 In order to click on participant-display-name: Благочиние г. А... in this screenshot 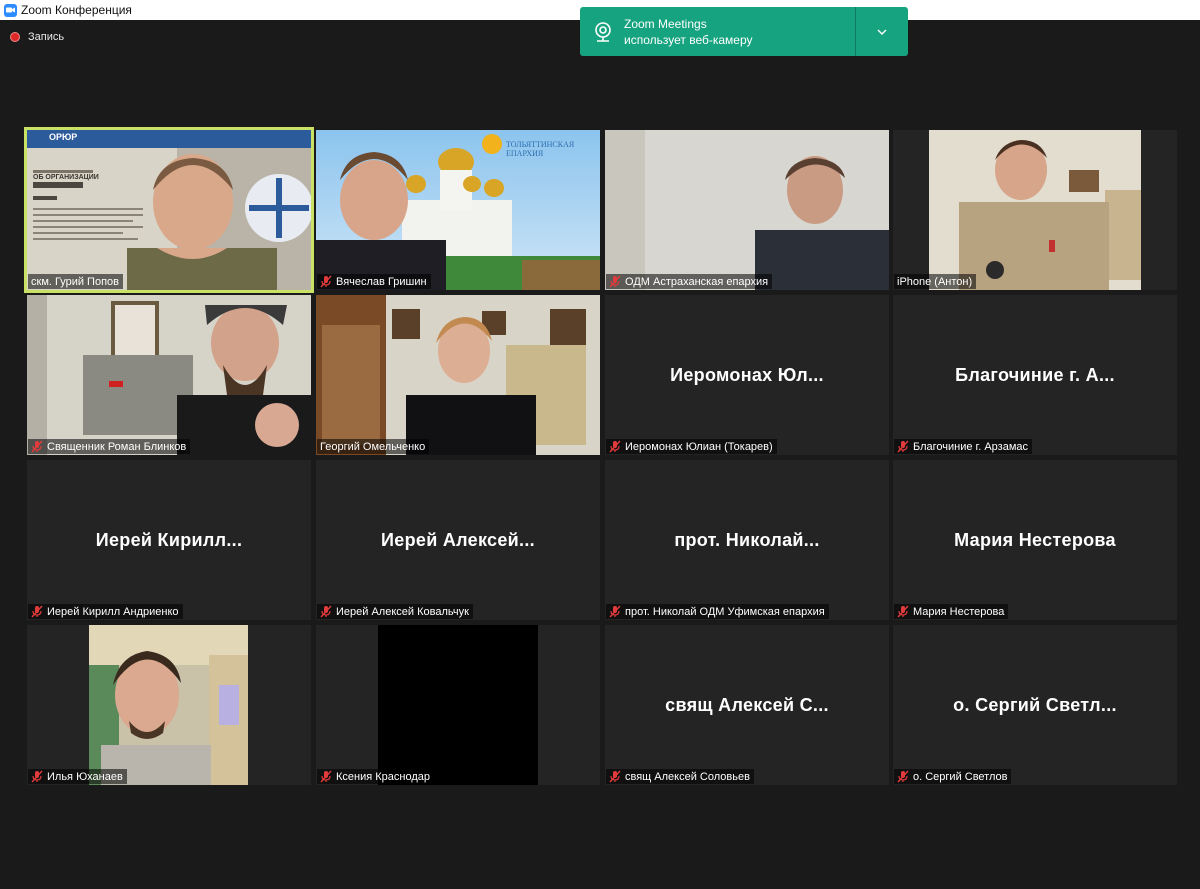, I will do `click(1035, 375)`.